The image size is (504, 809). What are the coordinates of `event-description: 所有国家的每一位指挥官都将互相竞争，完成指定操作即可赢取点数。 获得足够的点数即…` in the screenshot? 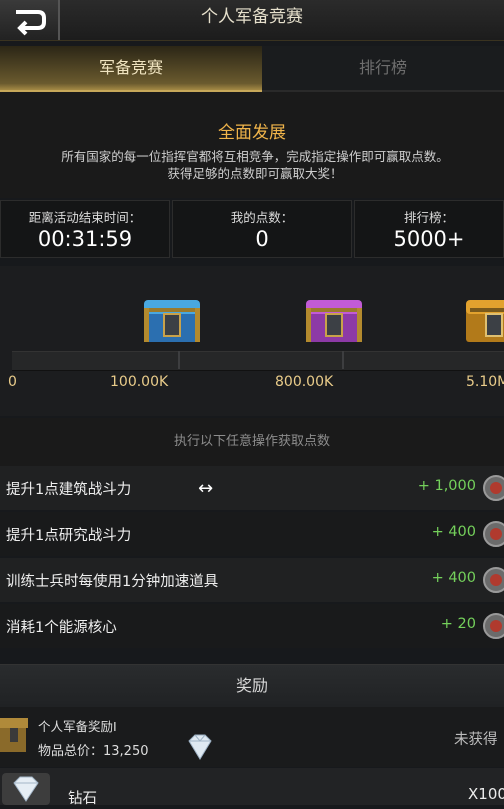 It's located at (255, 165).